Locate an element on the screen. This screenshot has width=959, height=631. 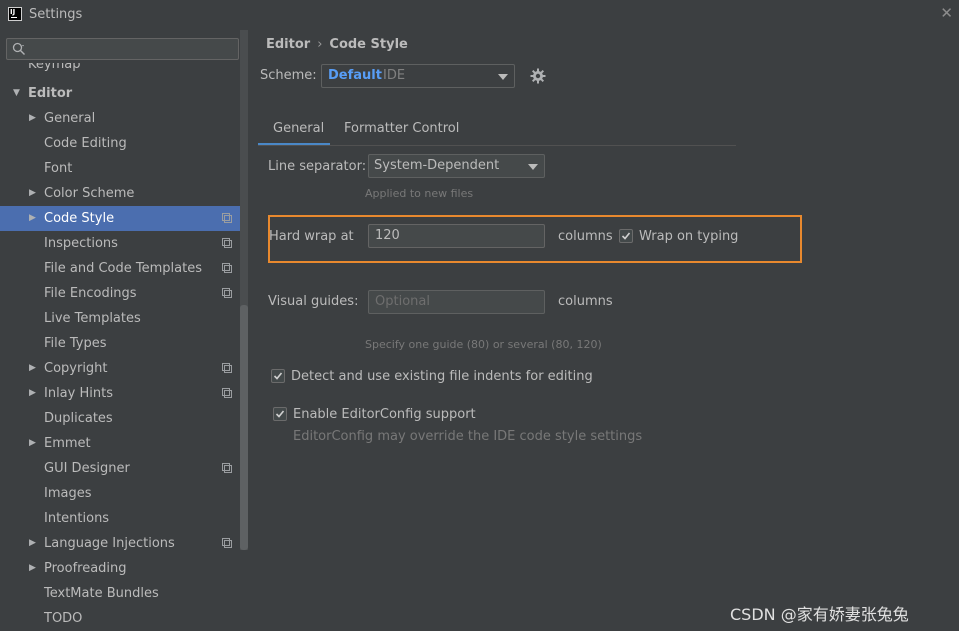
tab-general-label: General is located at coordinates (299, 128).